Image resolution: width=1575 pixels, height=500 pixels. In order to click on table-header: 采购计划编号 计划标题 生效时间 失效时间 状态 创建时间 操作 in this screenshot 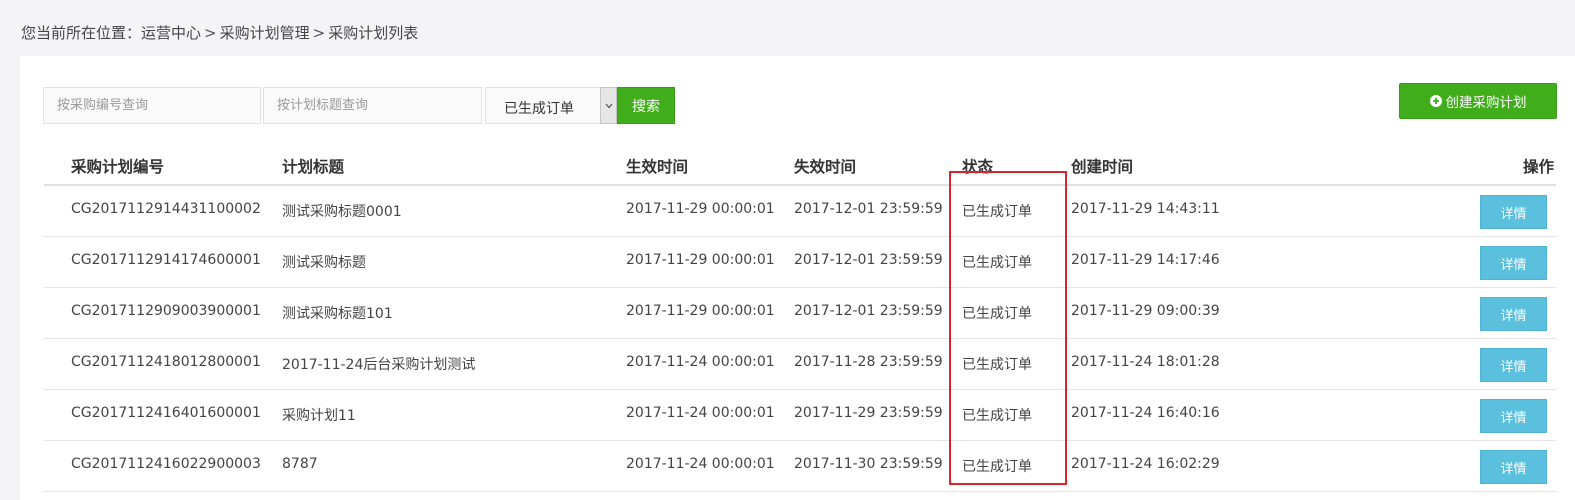, I will do `click(800, 166)`.